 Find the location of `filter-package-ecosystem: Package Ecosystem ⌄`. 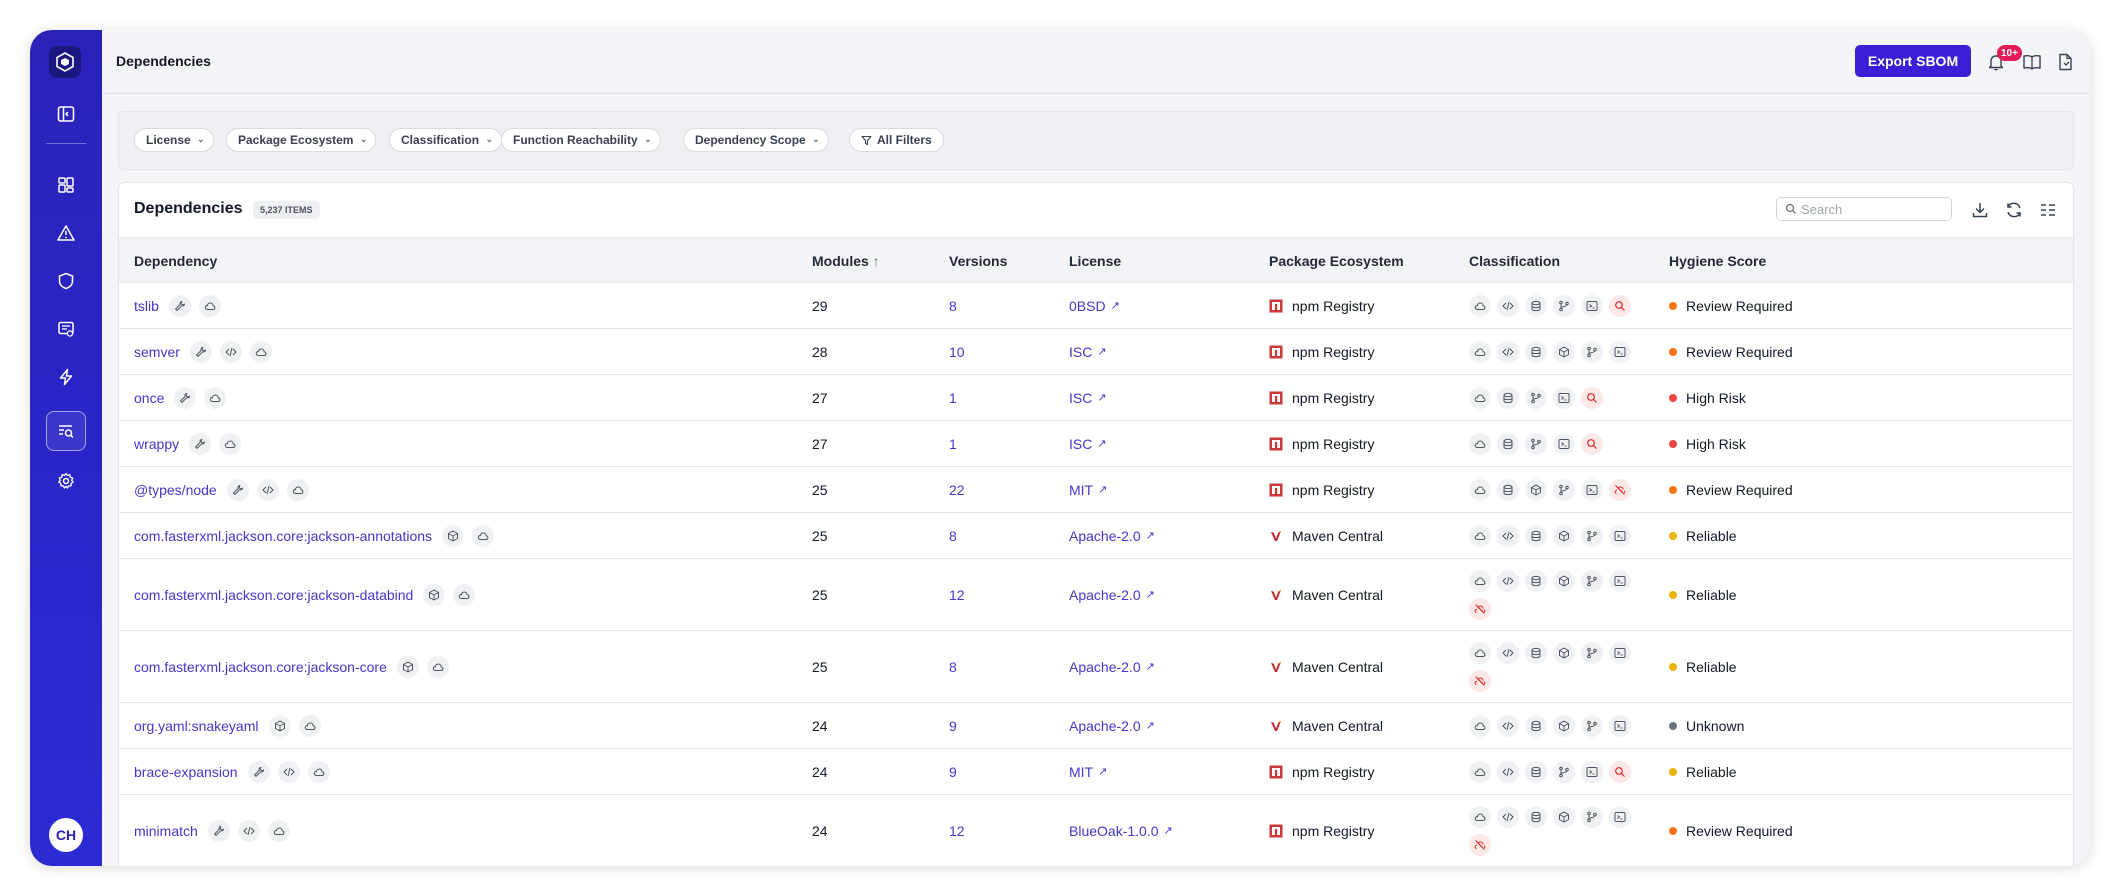

filter-package-ecosystem: Package Ecosystem ⌄ is located at coordinates (301, 140).